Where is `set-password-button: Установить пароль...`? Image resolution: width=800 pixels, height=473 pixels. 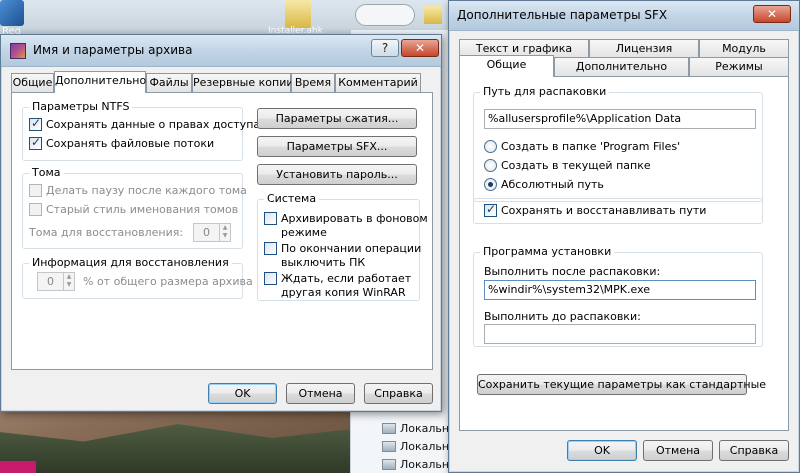
set-password-button: Установить пароль... is located at coordinates (337, 174).